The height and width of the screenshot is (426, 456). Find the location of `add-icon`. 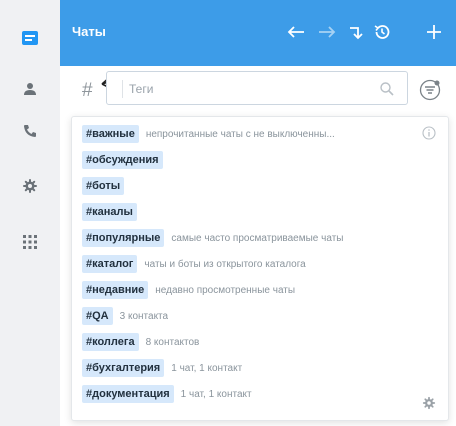

add-icon is located at coordinates (434, 32).